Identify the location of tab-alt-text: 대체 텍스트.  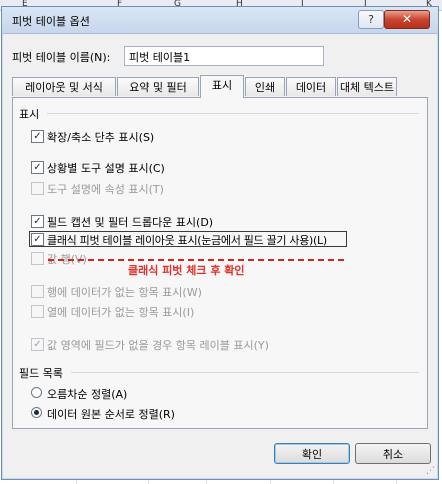
(367, 86).